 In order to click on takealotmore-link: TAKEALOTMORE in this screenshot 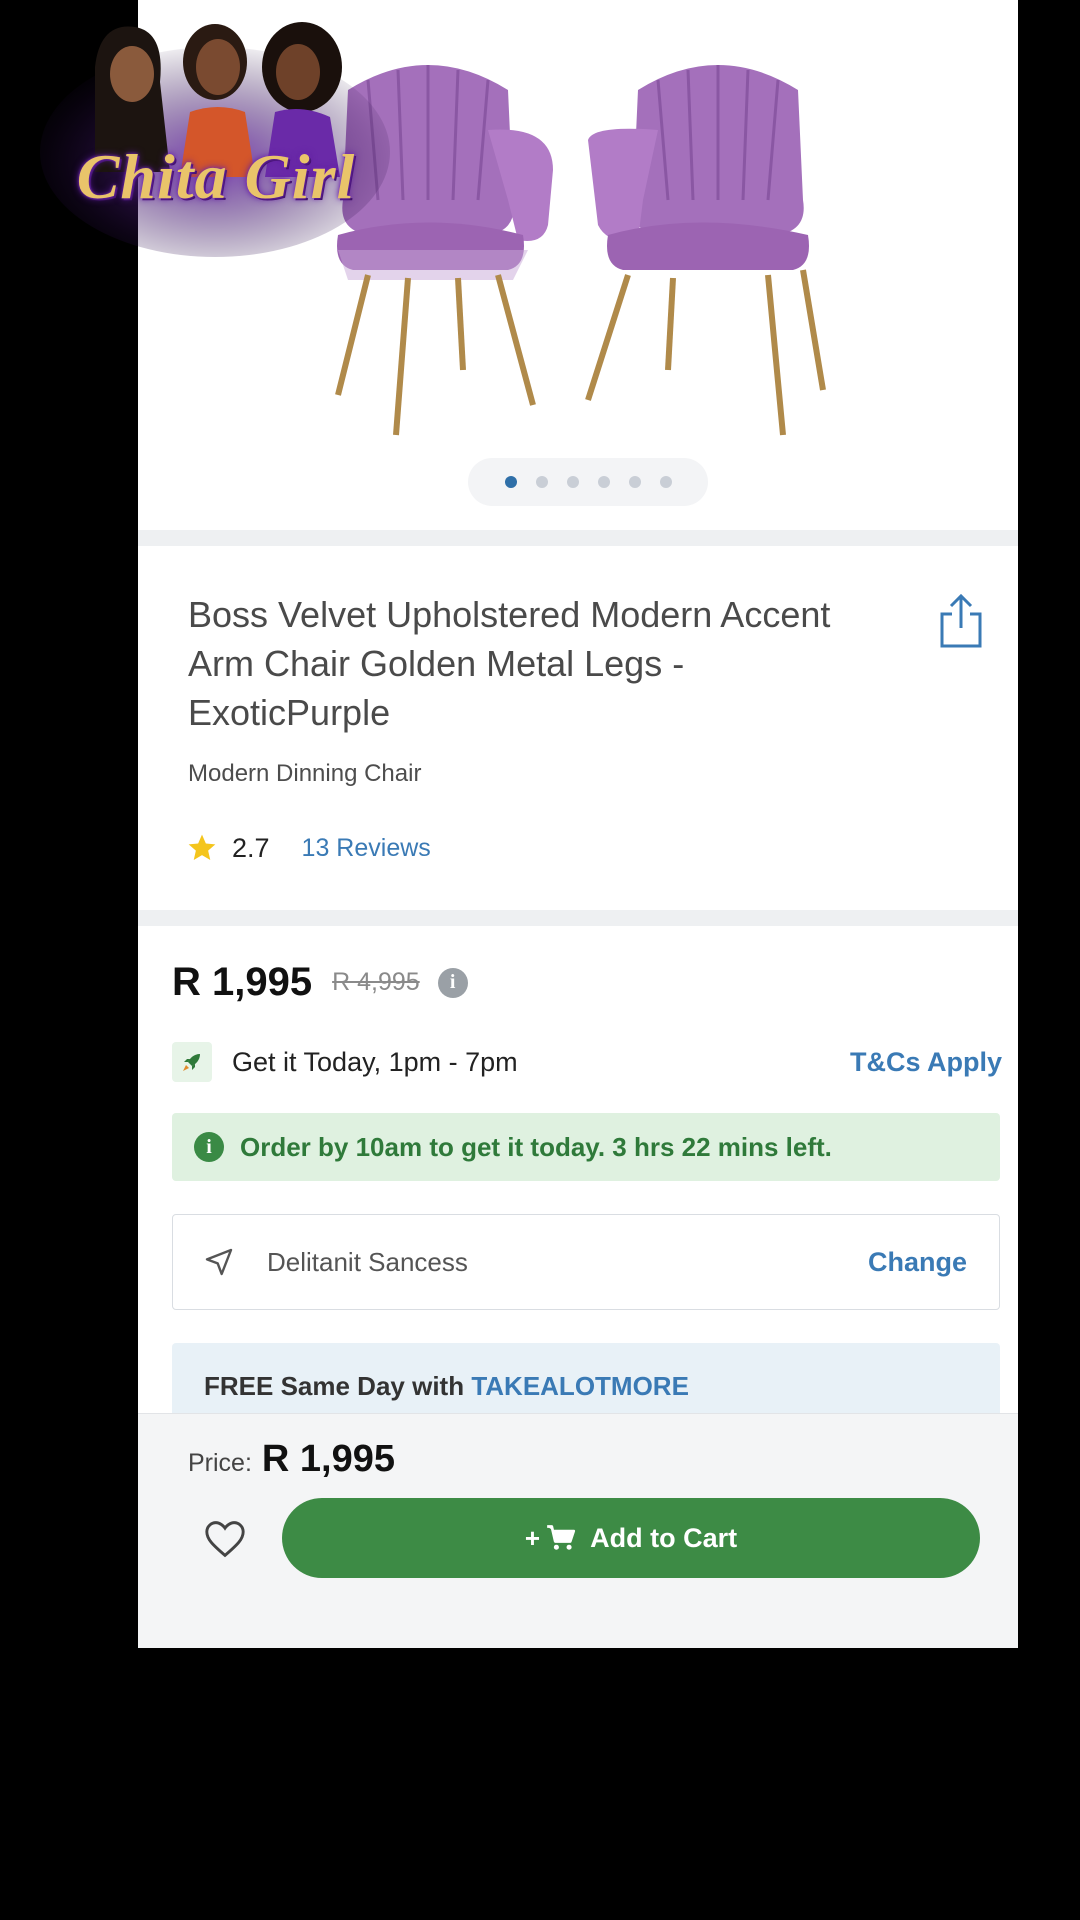, I will do `click(580, 1386)`.